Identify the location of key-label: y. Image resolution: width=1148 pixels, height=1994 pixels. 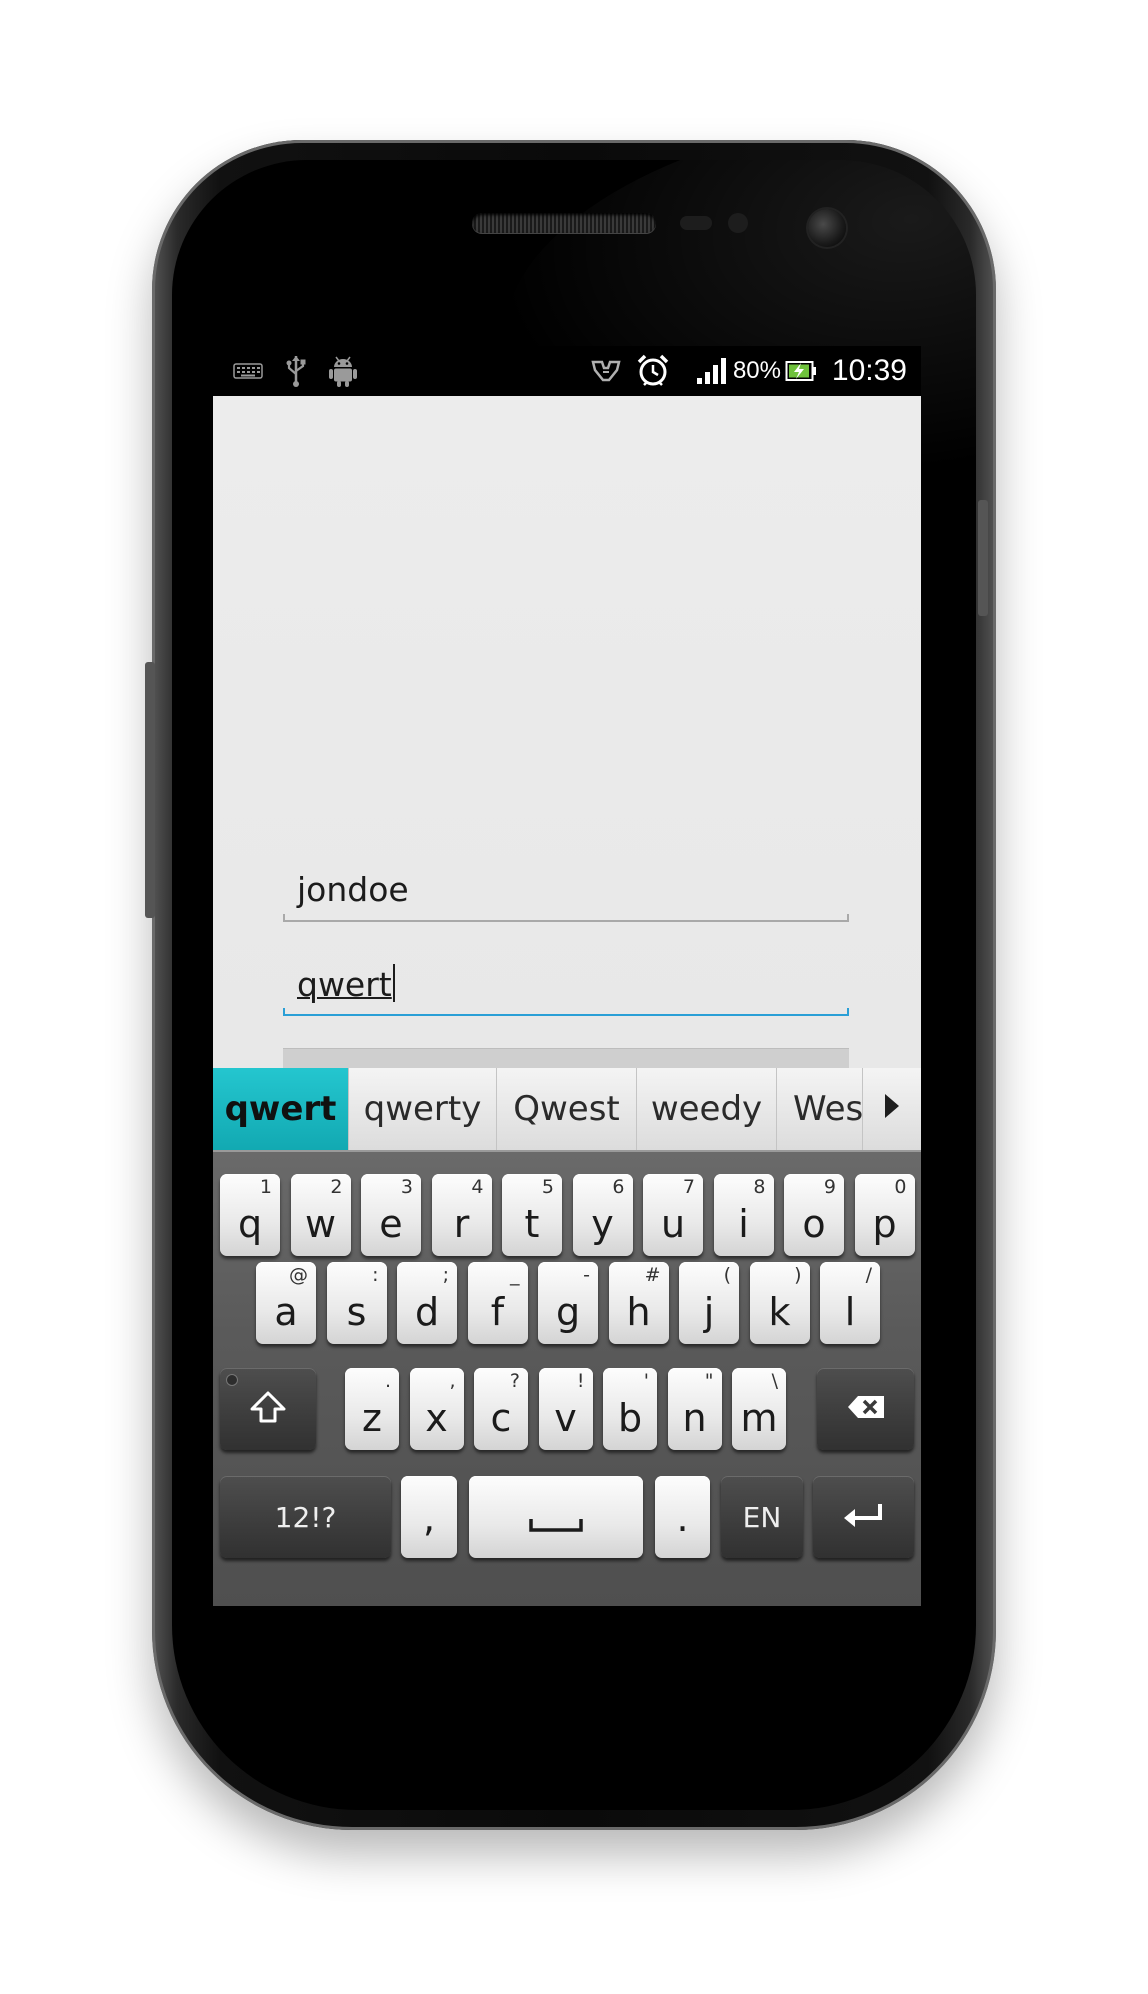
(602, 1224).